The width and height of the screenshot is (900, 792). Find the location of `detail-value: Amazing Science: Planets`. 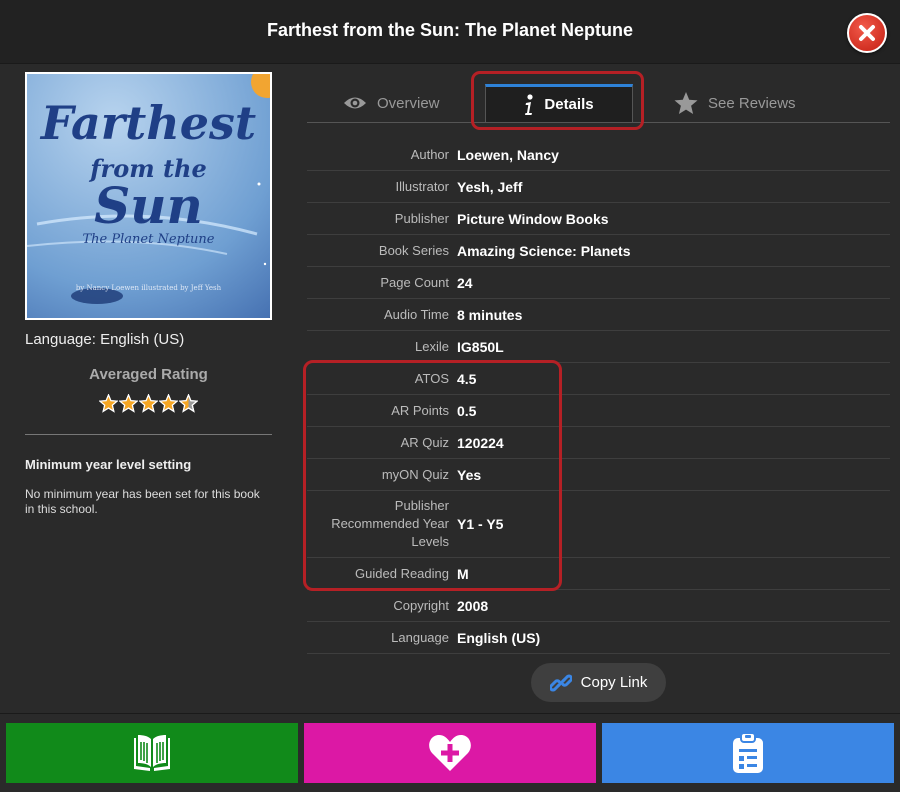

detail-value: Amazing Science: Planets is located at coordinates (544, 250).